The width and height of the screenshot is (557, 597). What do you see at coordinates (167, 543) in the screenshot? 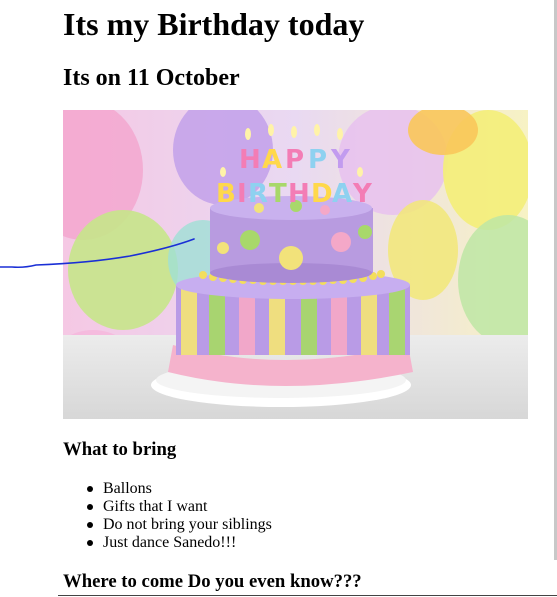
I see `list-item: Just dance Sanedo!!!` at bounding box center [167, 543].